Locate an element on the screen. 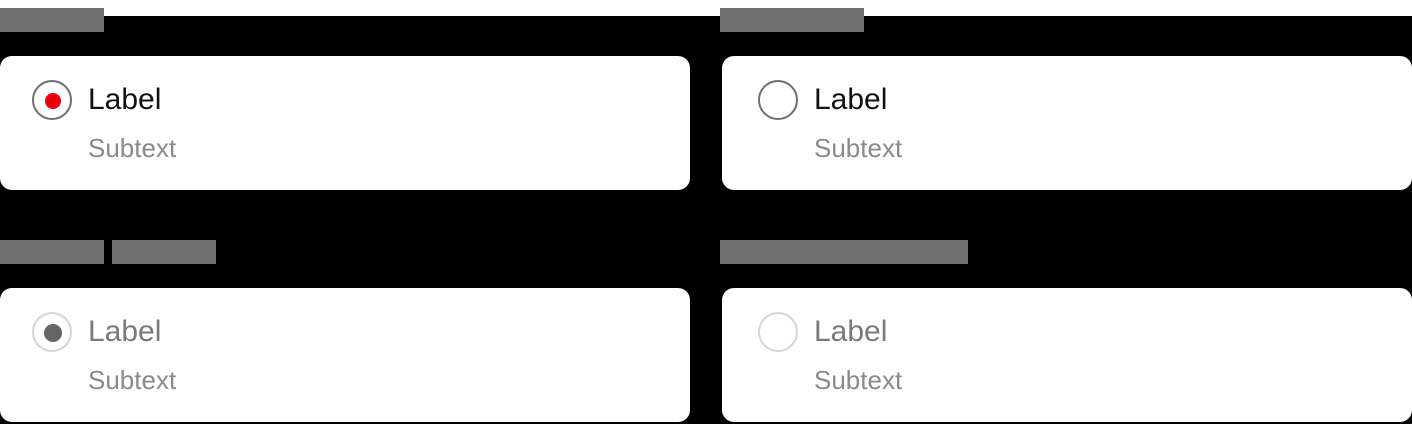 The width and height of the screenshot is (1412, 424). radio-disabled-selected-icon is located at coordinates (52, 332).